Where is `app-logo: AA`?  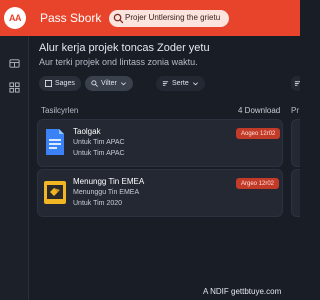 app-logo: AA is located at coordinates (15, 18).